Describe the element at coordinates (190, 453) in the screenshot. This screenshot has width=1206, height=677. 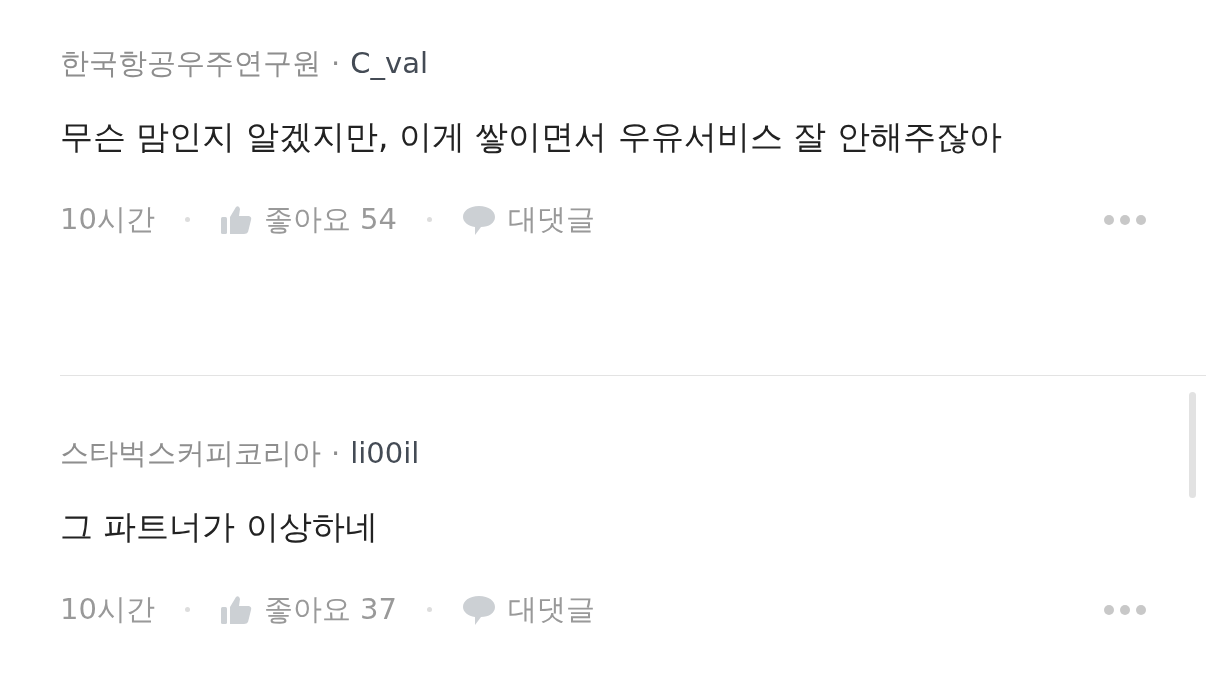
I see `organization-name: 스타벅스커피코리아` at that location.